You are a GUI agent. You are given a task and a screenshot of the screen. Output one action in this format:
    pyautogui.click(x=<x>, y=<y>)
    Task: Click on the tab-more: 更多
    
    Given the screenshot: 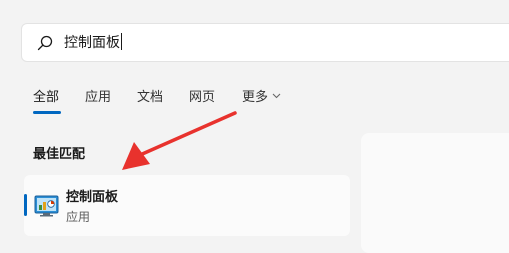 What is the action you would take?
    pyautogui.click(x=261, y=98)
    